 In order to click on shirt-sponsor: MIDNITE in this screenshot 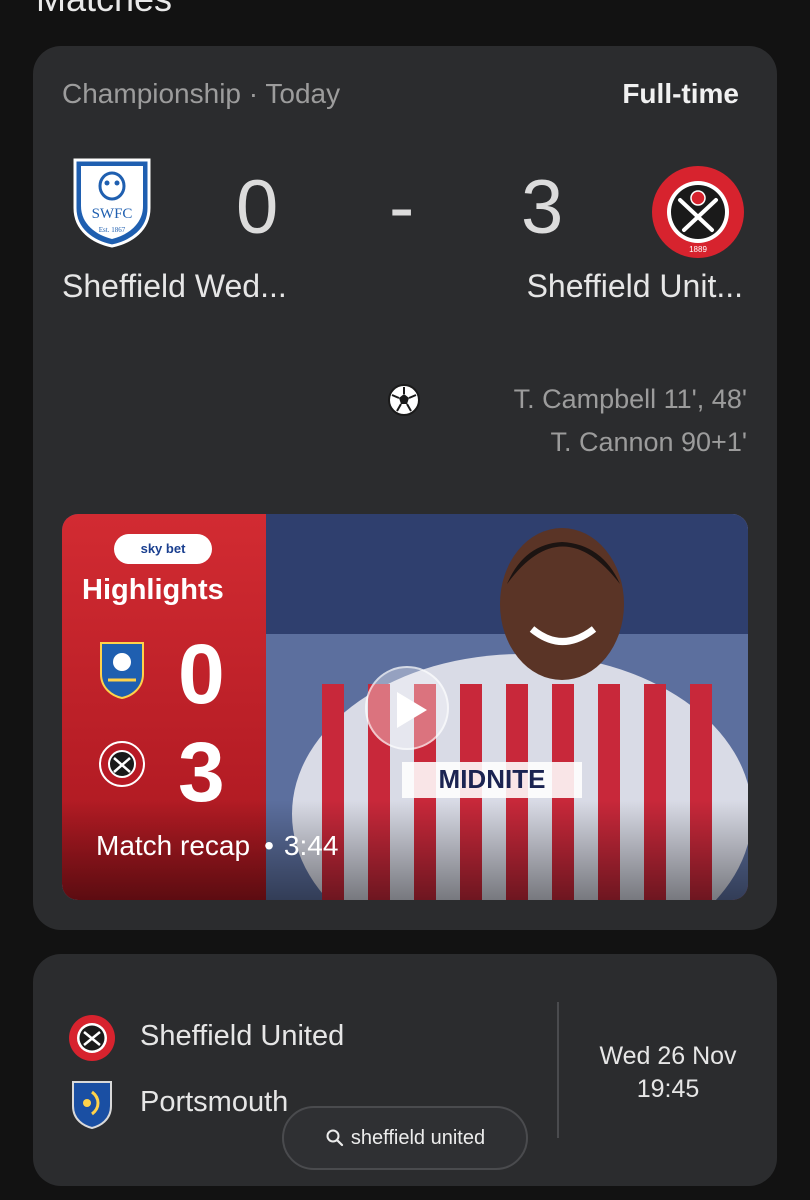, I will do `click(492, 779)`.